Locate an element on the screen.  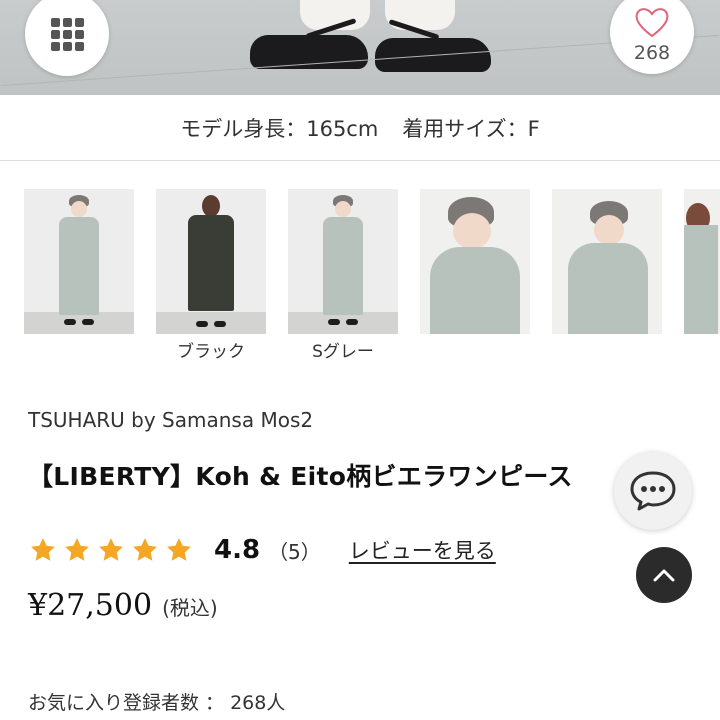
model-size: 着用サイズ：F is located at coordinates (471, 128).